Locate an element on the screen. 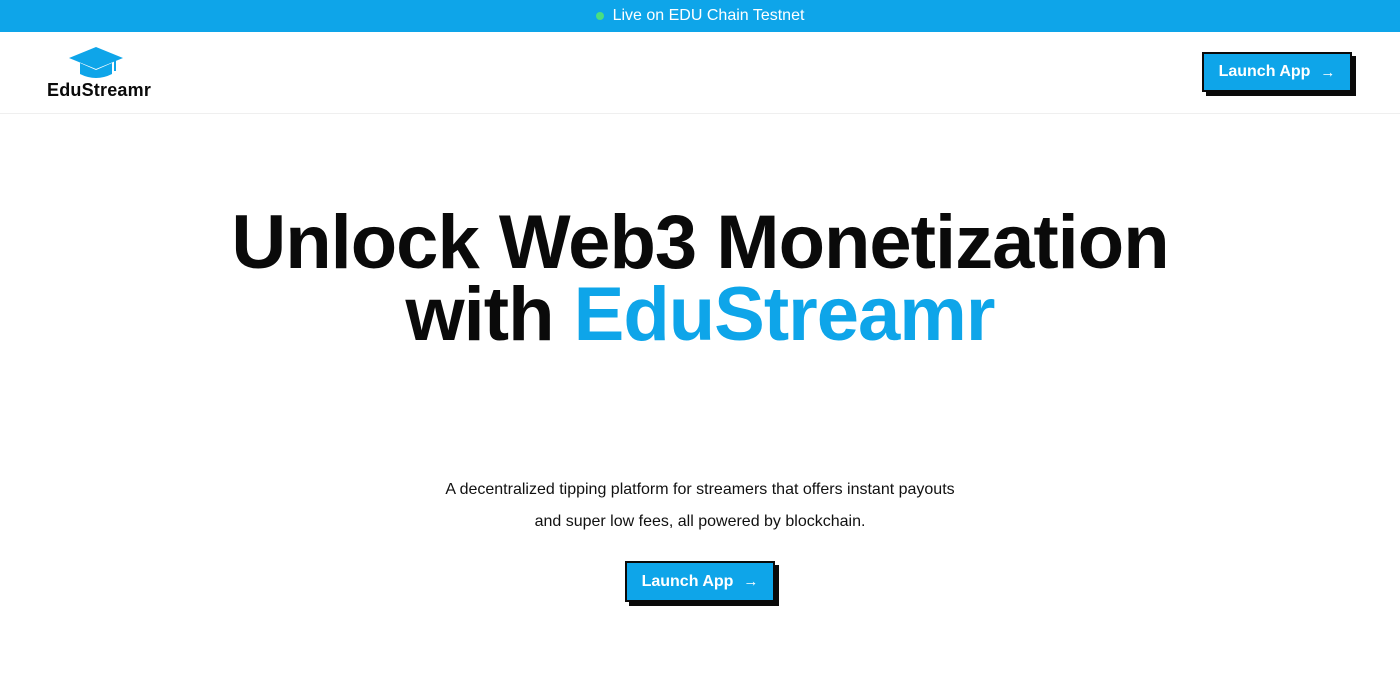 This screenshot has height=700, width=1400. launch-app-button-header: Launch App → is located at coordinates (1277, 72).